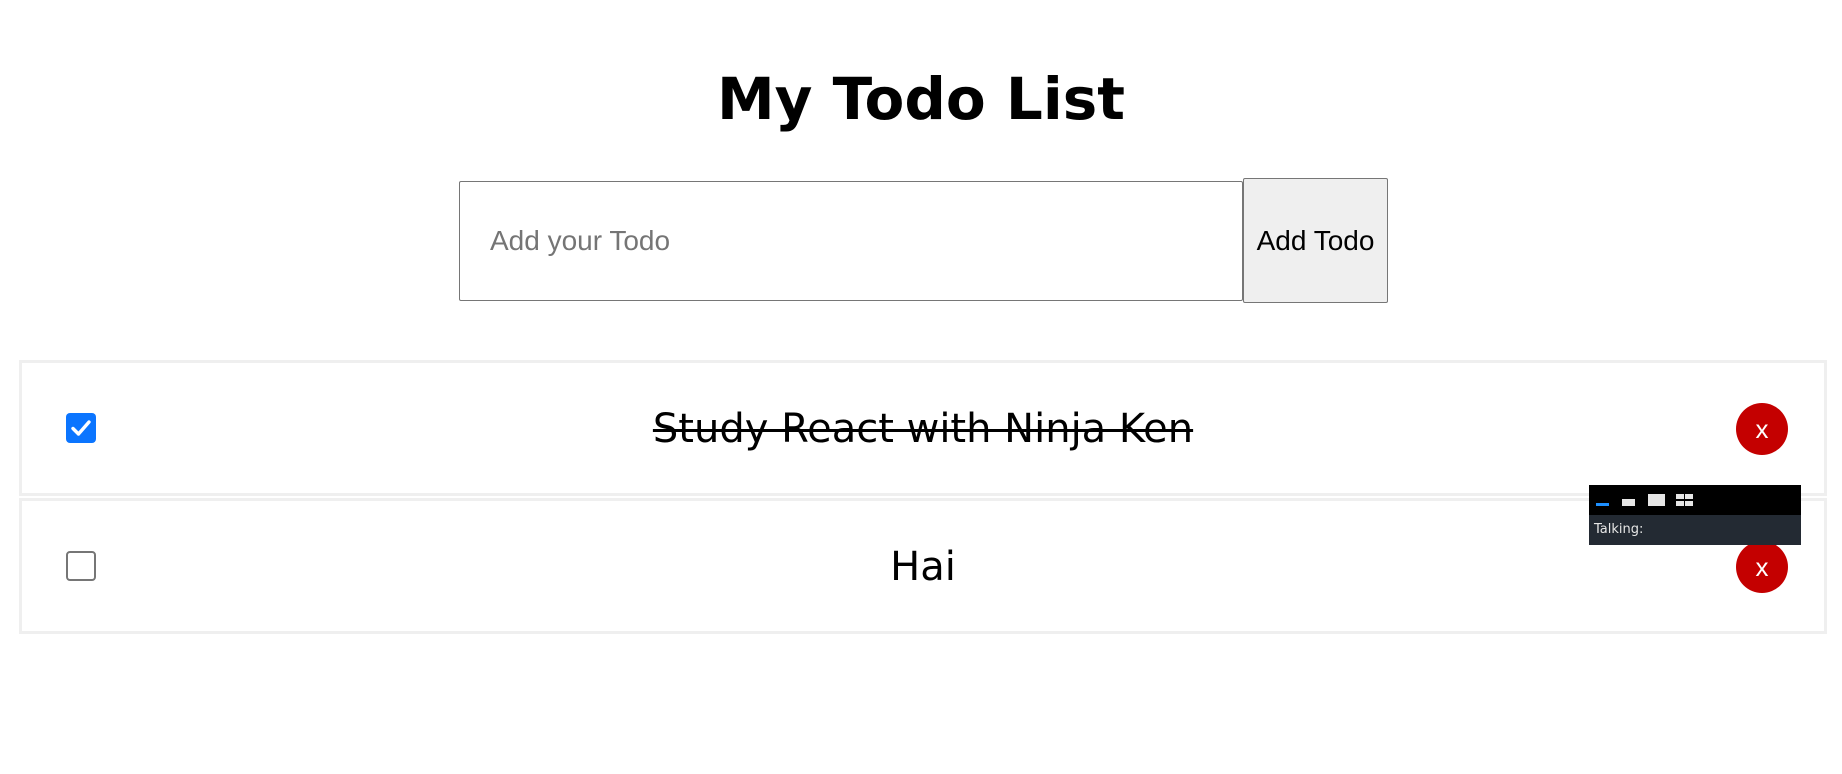 The height and width of the screenshot is (774, 1842). What do you see at coordinates (1657, 500) in the screenshot?
I see `large-window-icon` at bounding box center [1657, 500].